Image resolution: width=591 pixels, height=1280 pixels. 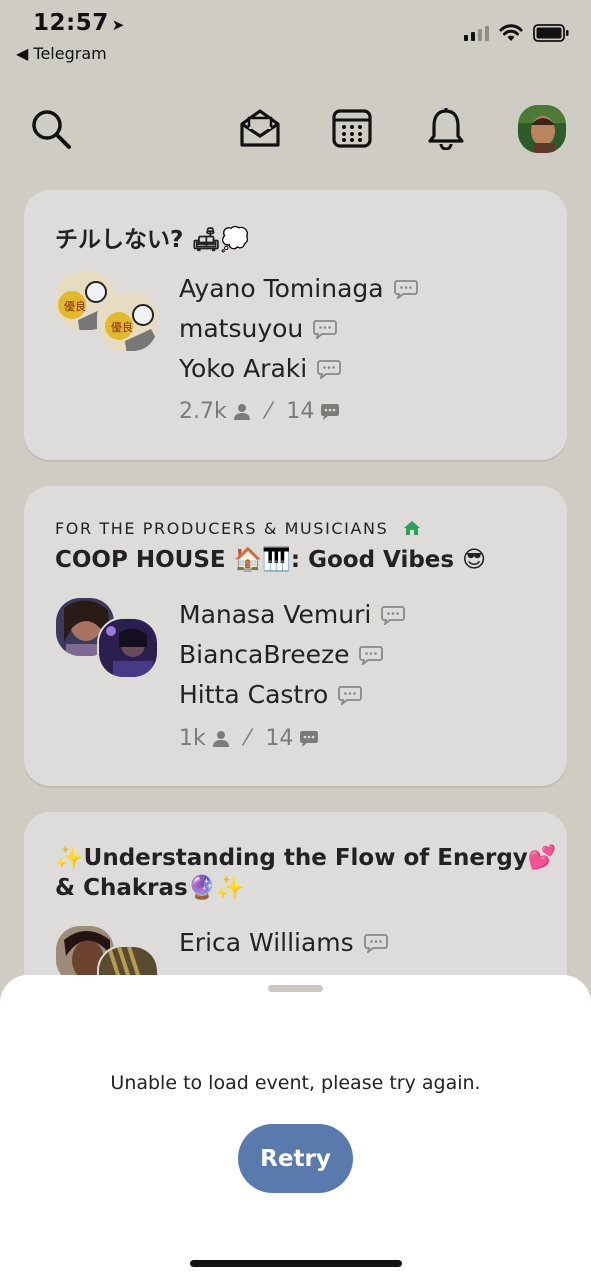 I want to click on room-title-line1: ✨Understanding the Flow of Energy💕, so click(x=306, y=858).